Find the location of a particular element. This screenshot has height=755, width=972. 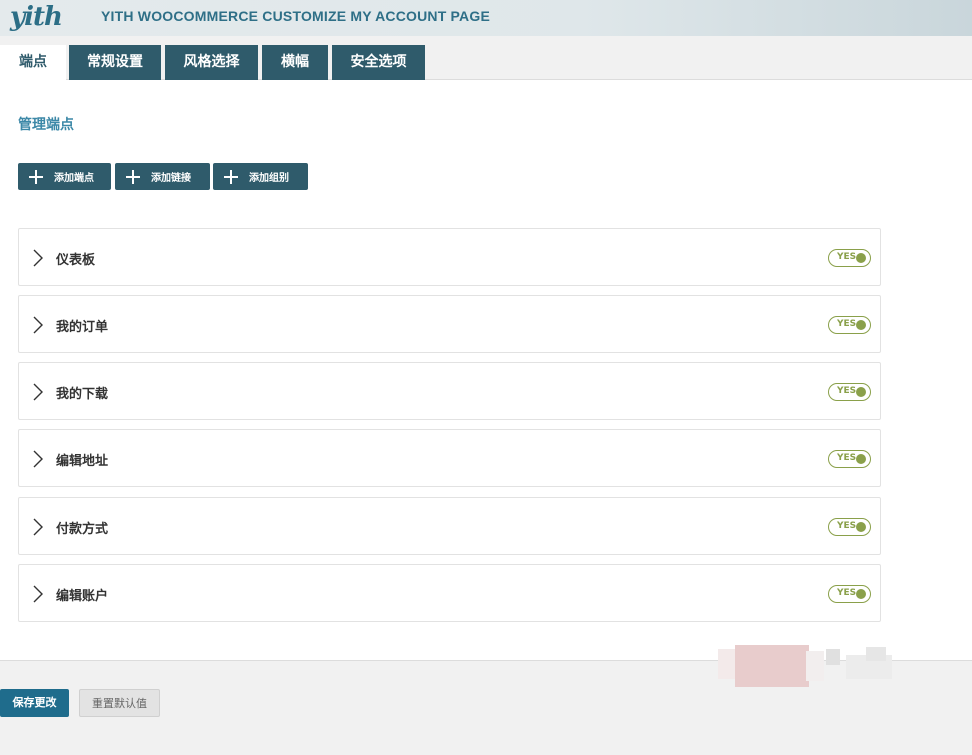

reset-defaults-button: 重置默认值 is located at coordinates (119, 703).